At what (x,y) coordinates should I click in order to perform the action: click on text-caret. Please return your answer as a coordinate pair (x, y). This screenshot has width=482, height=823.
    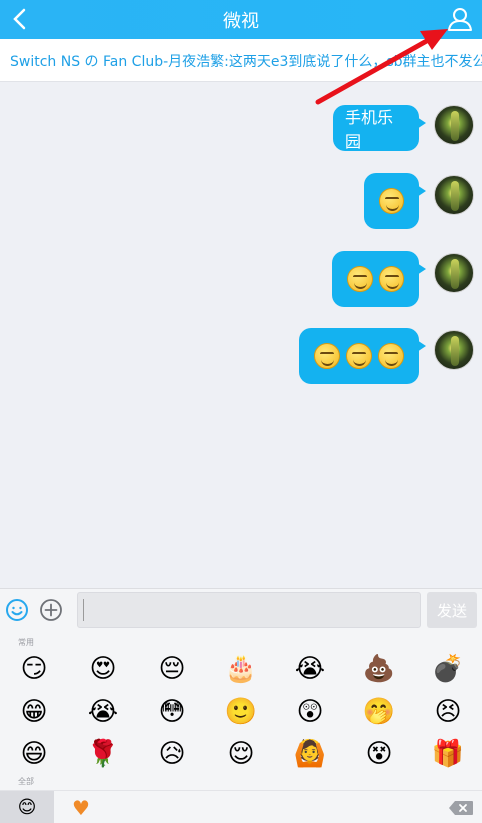
    Looking at the image, I should click on (83, 610).